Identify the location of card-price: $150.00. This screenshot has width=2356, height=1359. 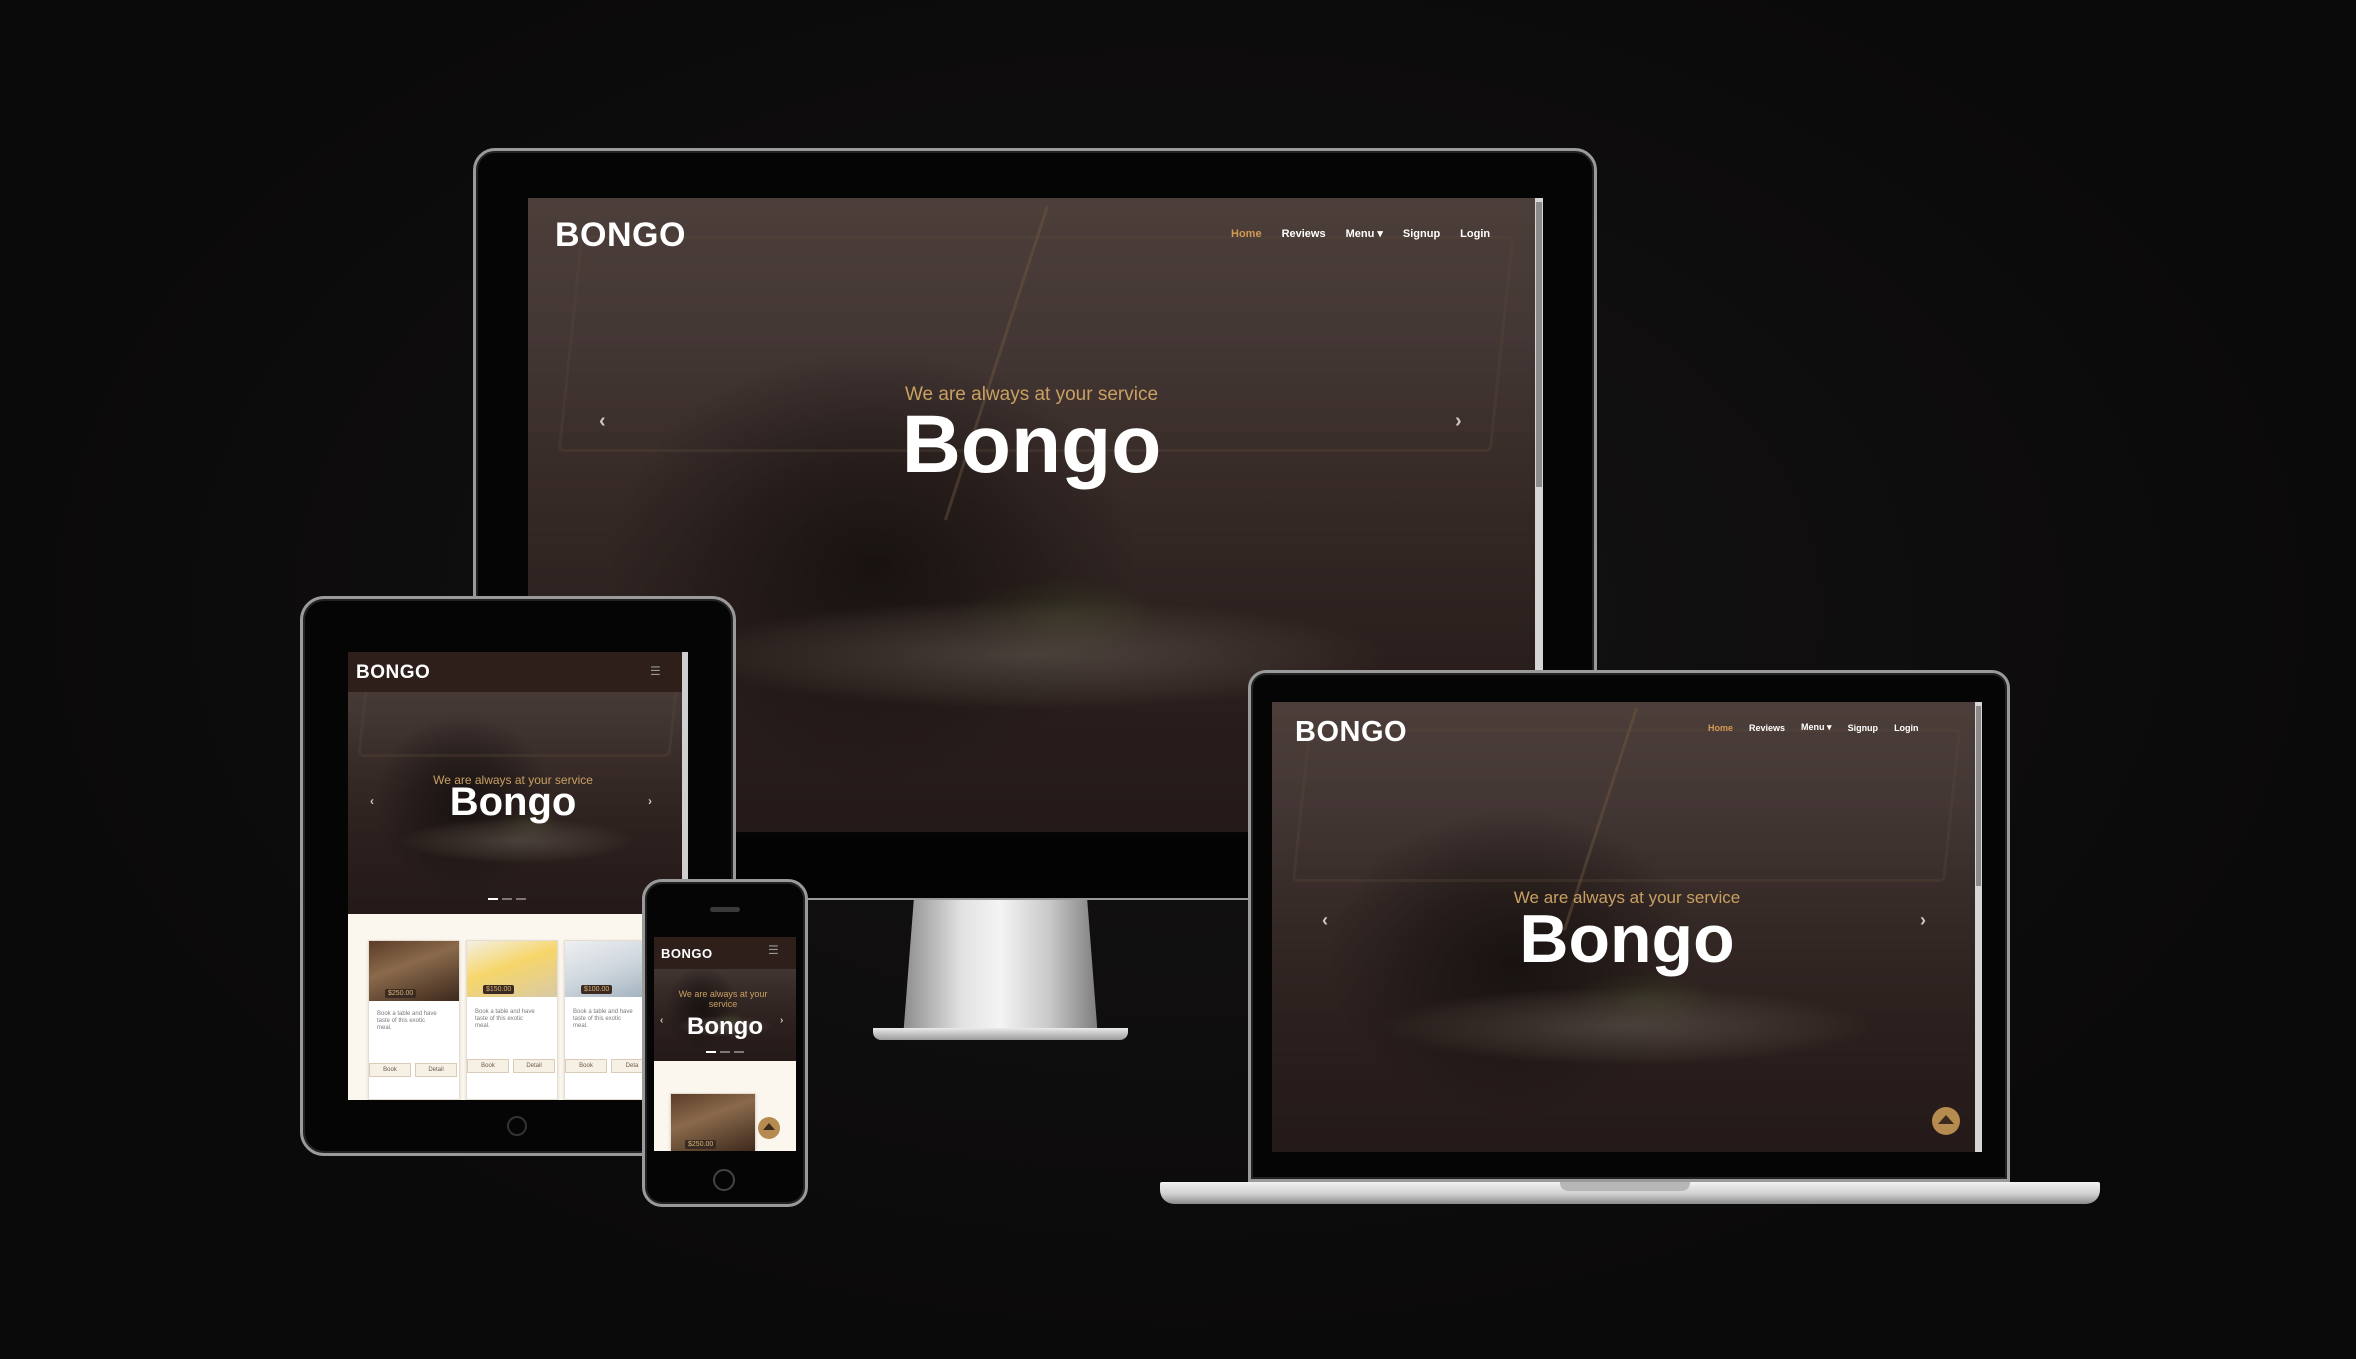
(499, 989).